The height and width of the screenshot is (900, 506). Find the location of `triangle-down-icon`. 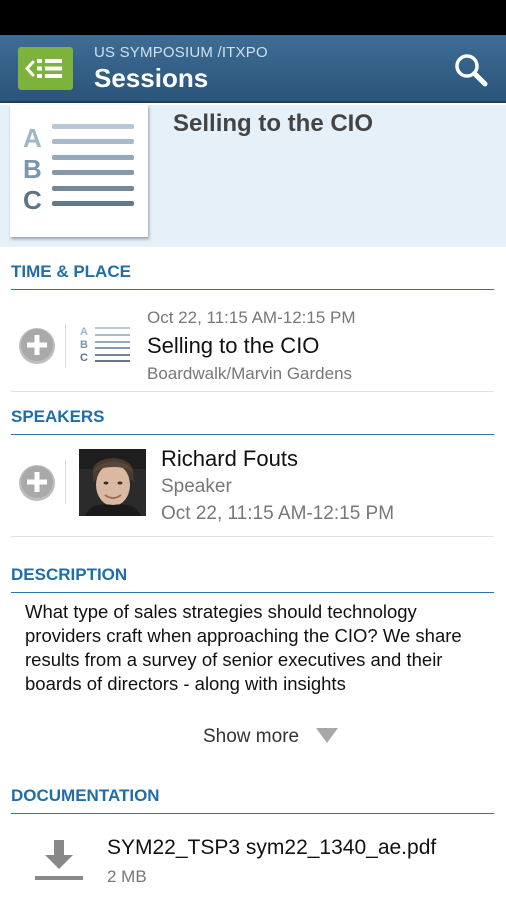

triangle-down-icon is located at coordinates (327, 738).